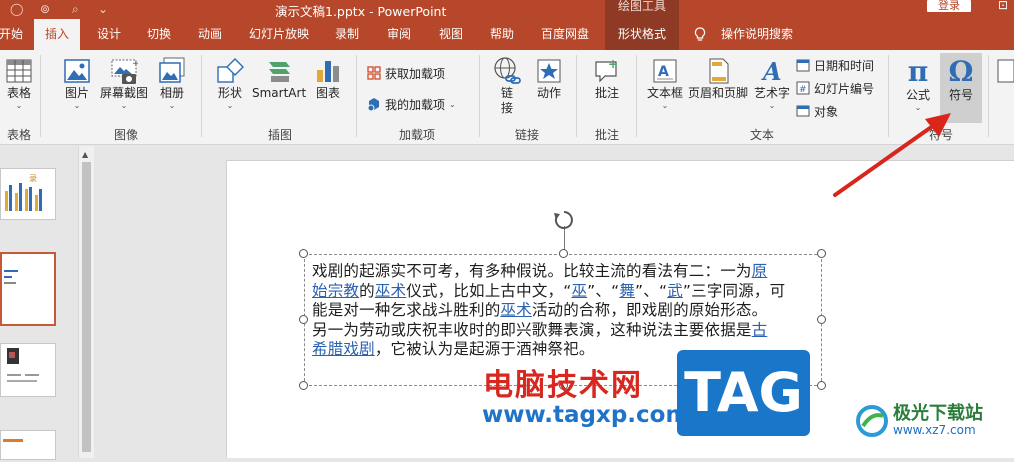 The image size is (1014, 462). I want to click on group-label-table: 表格, so click(18, 135).